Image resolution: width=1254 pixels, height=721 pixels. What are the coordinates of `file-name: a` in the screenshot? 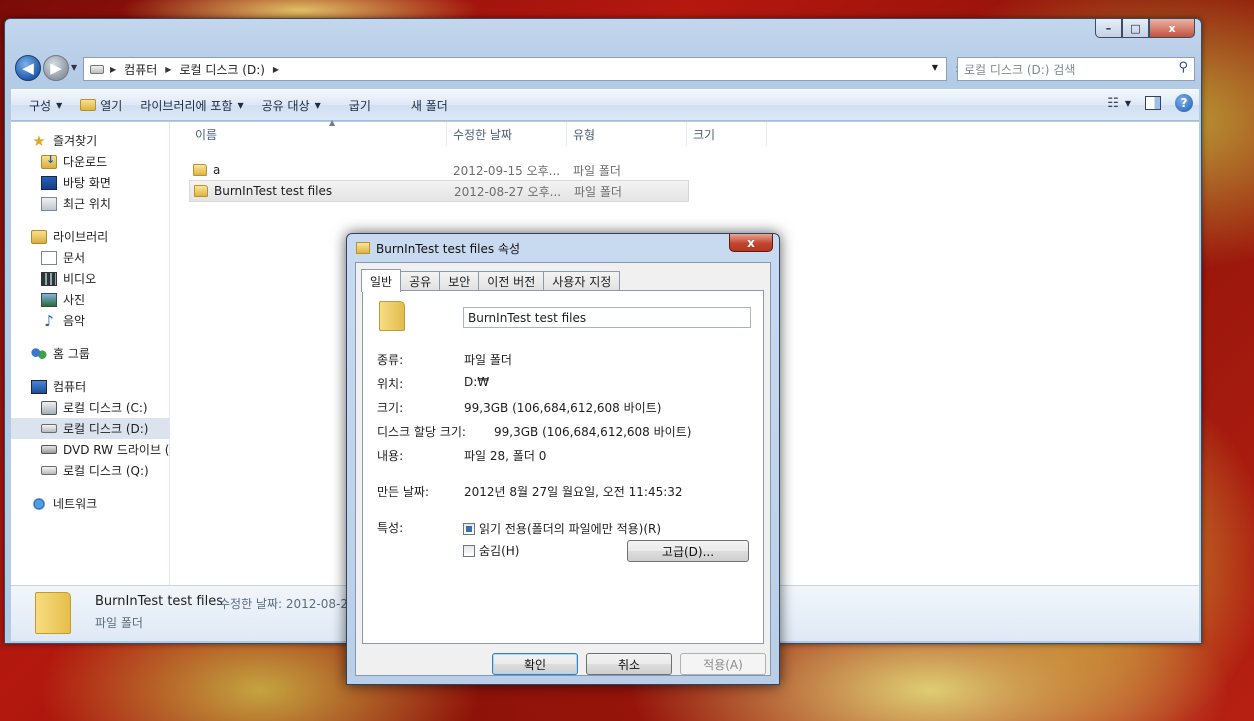 It's located at (217, 170).